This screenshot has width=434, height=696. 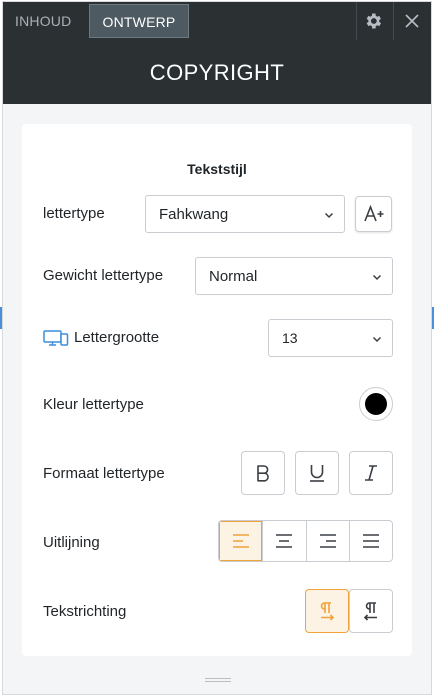 I want to click on page-title: COPYRIGHT, so click(x=217, y=72).